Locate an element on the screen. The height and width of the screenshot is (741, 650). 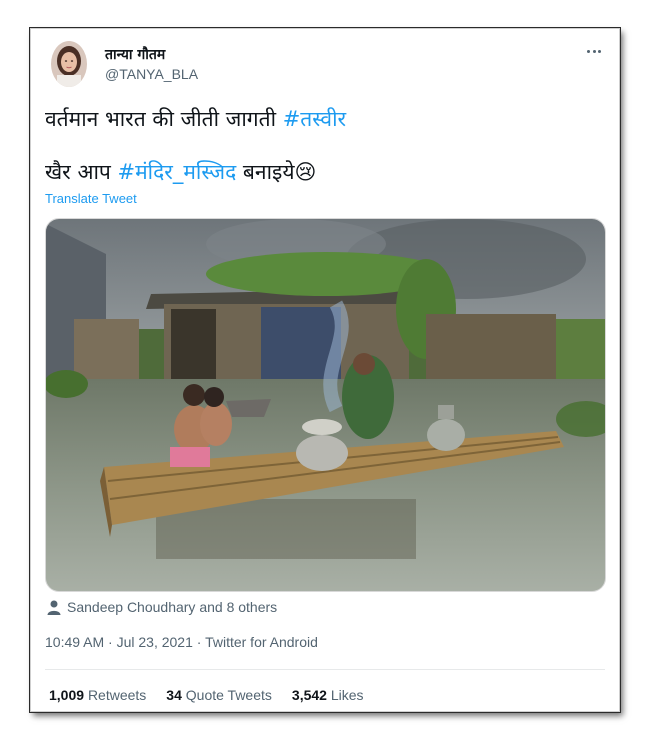
likes-stat: 3,542 Likes is located at coordinates (328, 695).